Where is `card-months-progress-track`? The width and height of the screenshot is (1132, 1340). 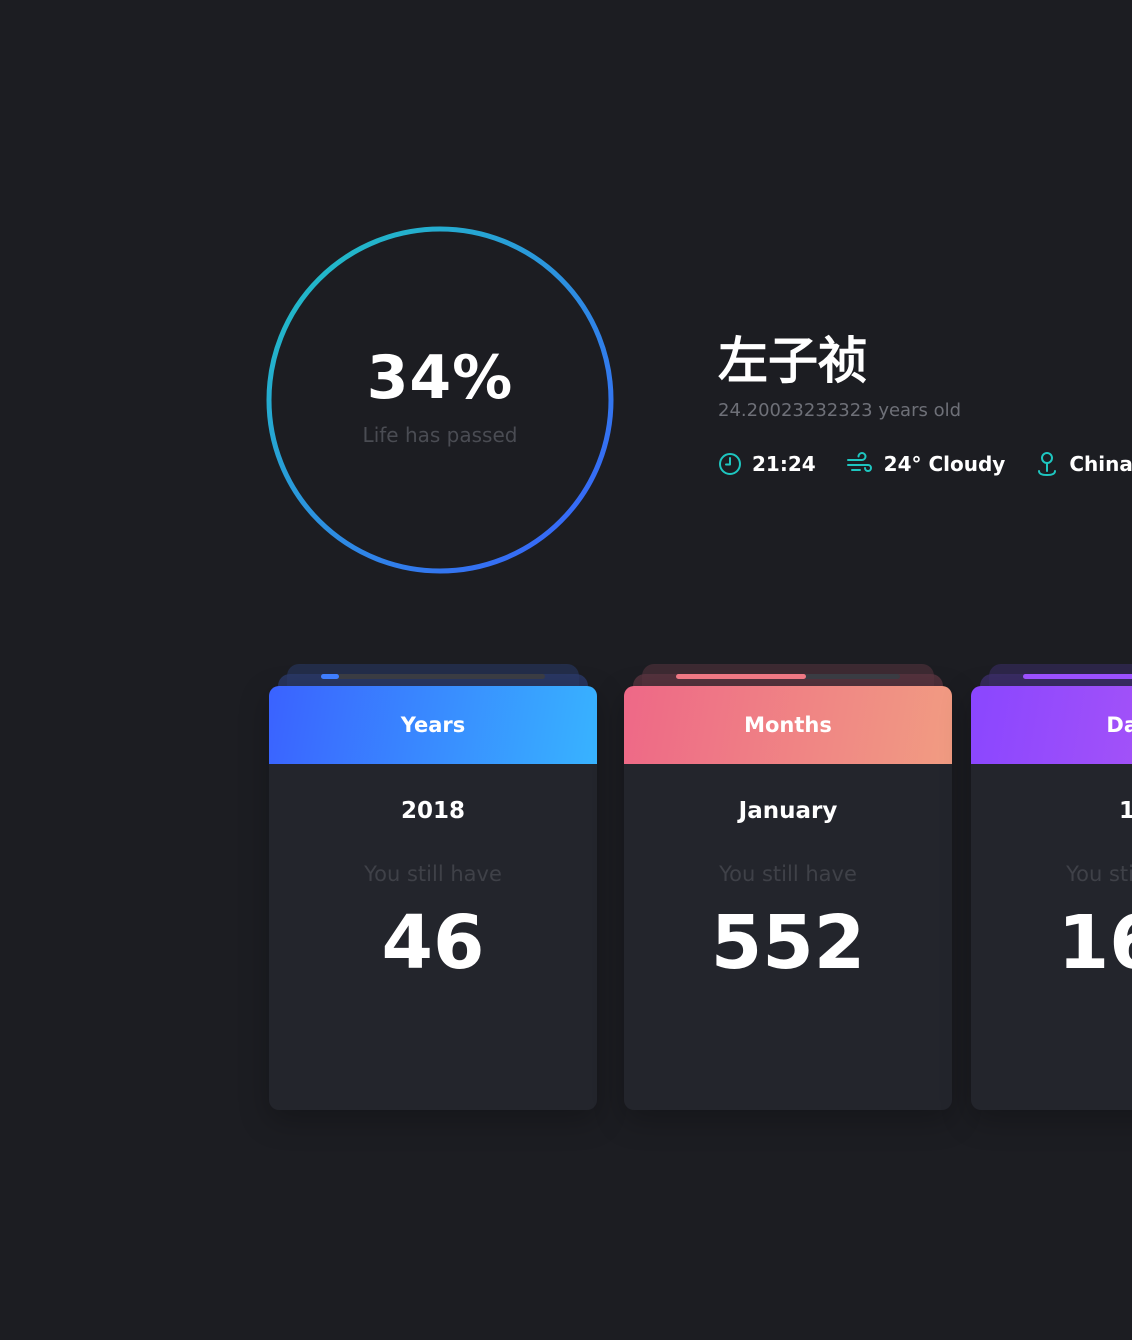
card-months-progress-track is located at coordinates (788, 676).